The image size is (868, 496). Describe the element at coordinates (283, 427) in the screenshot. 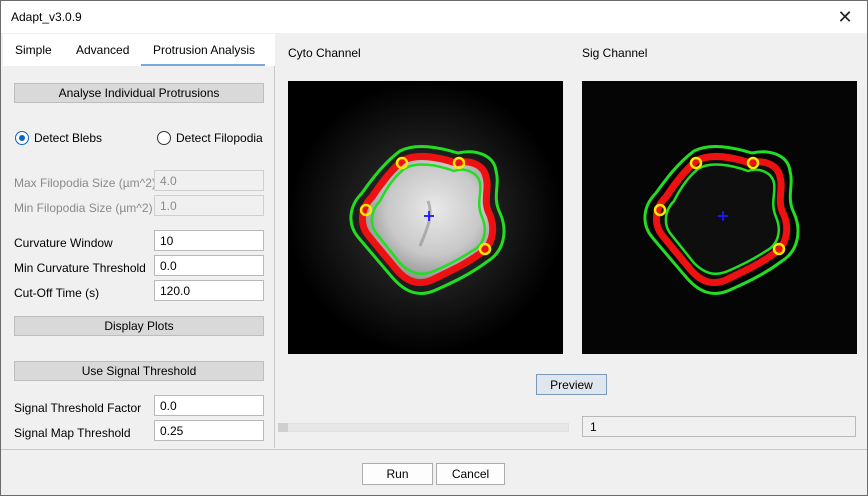

I see `frame-slider-thumb` at that location.